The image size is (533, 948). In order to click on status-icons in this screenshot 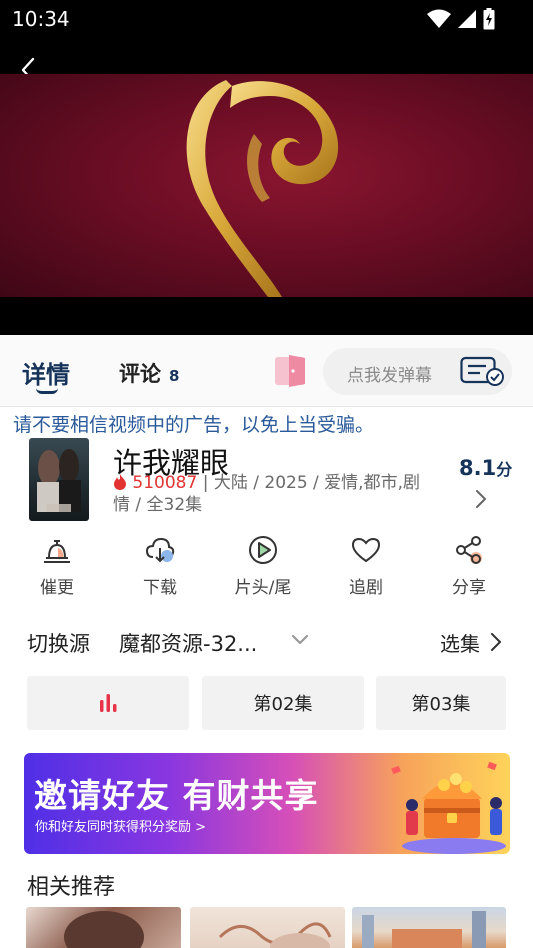, I will do `click(461, 19)`.